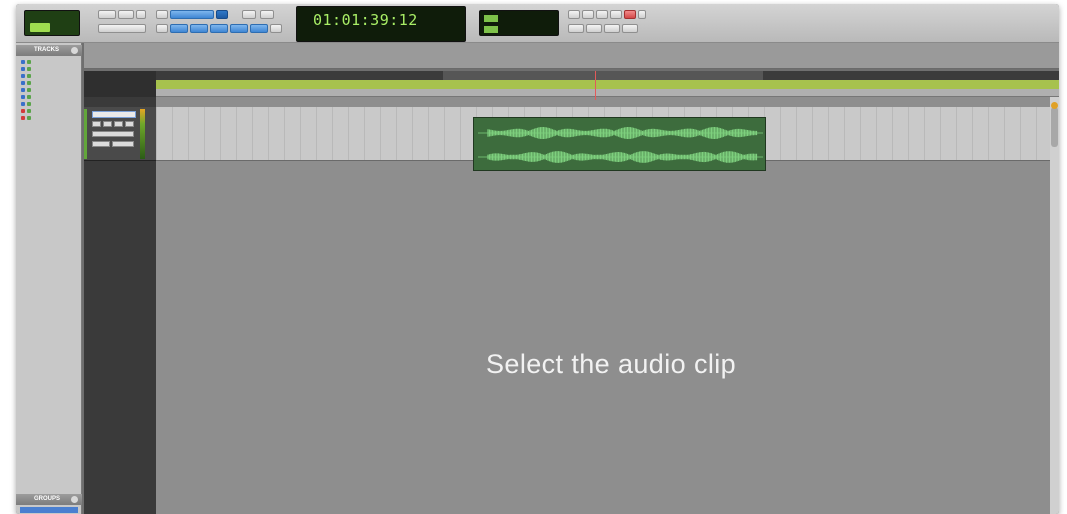  I want to click on grabber-tool-button, so click(162, 14).